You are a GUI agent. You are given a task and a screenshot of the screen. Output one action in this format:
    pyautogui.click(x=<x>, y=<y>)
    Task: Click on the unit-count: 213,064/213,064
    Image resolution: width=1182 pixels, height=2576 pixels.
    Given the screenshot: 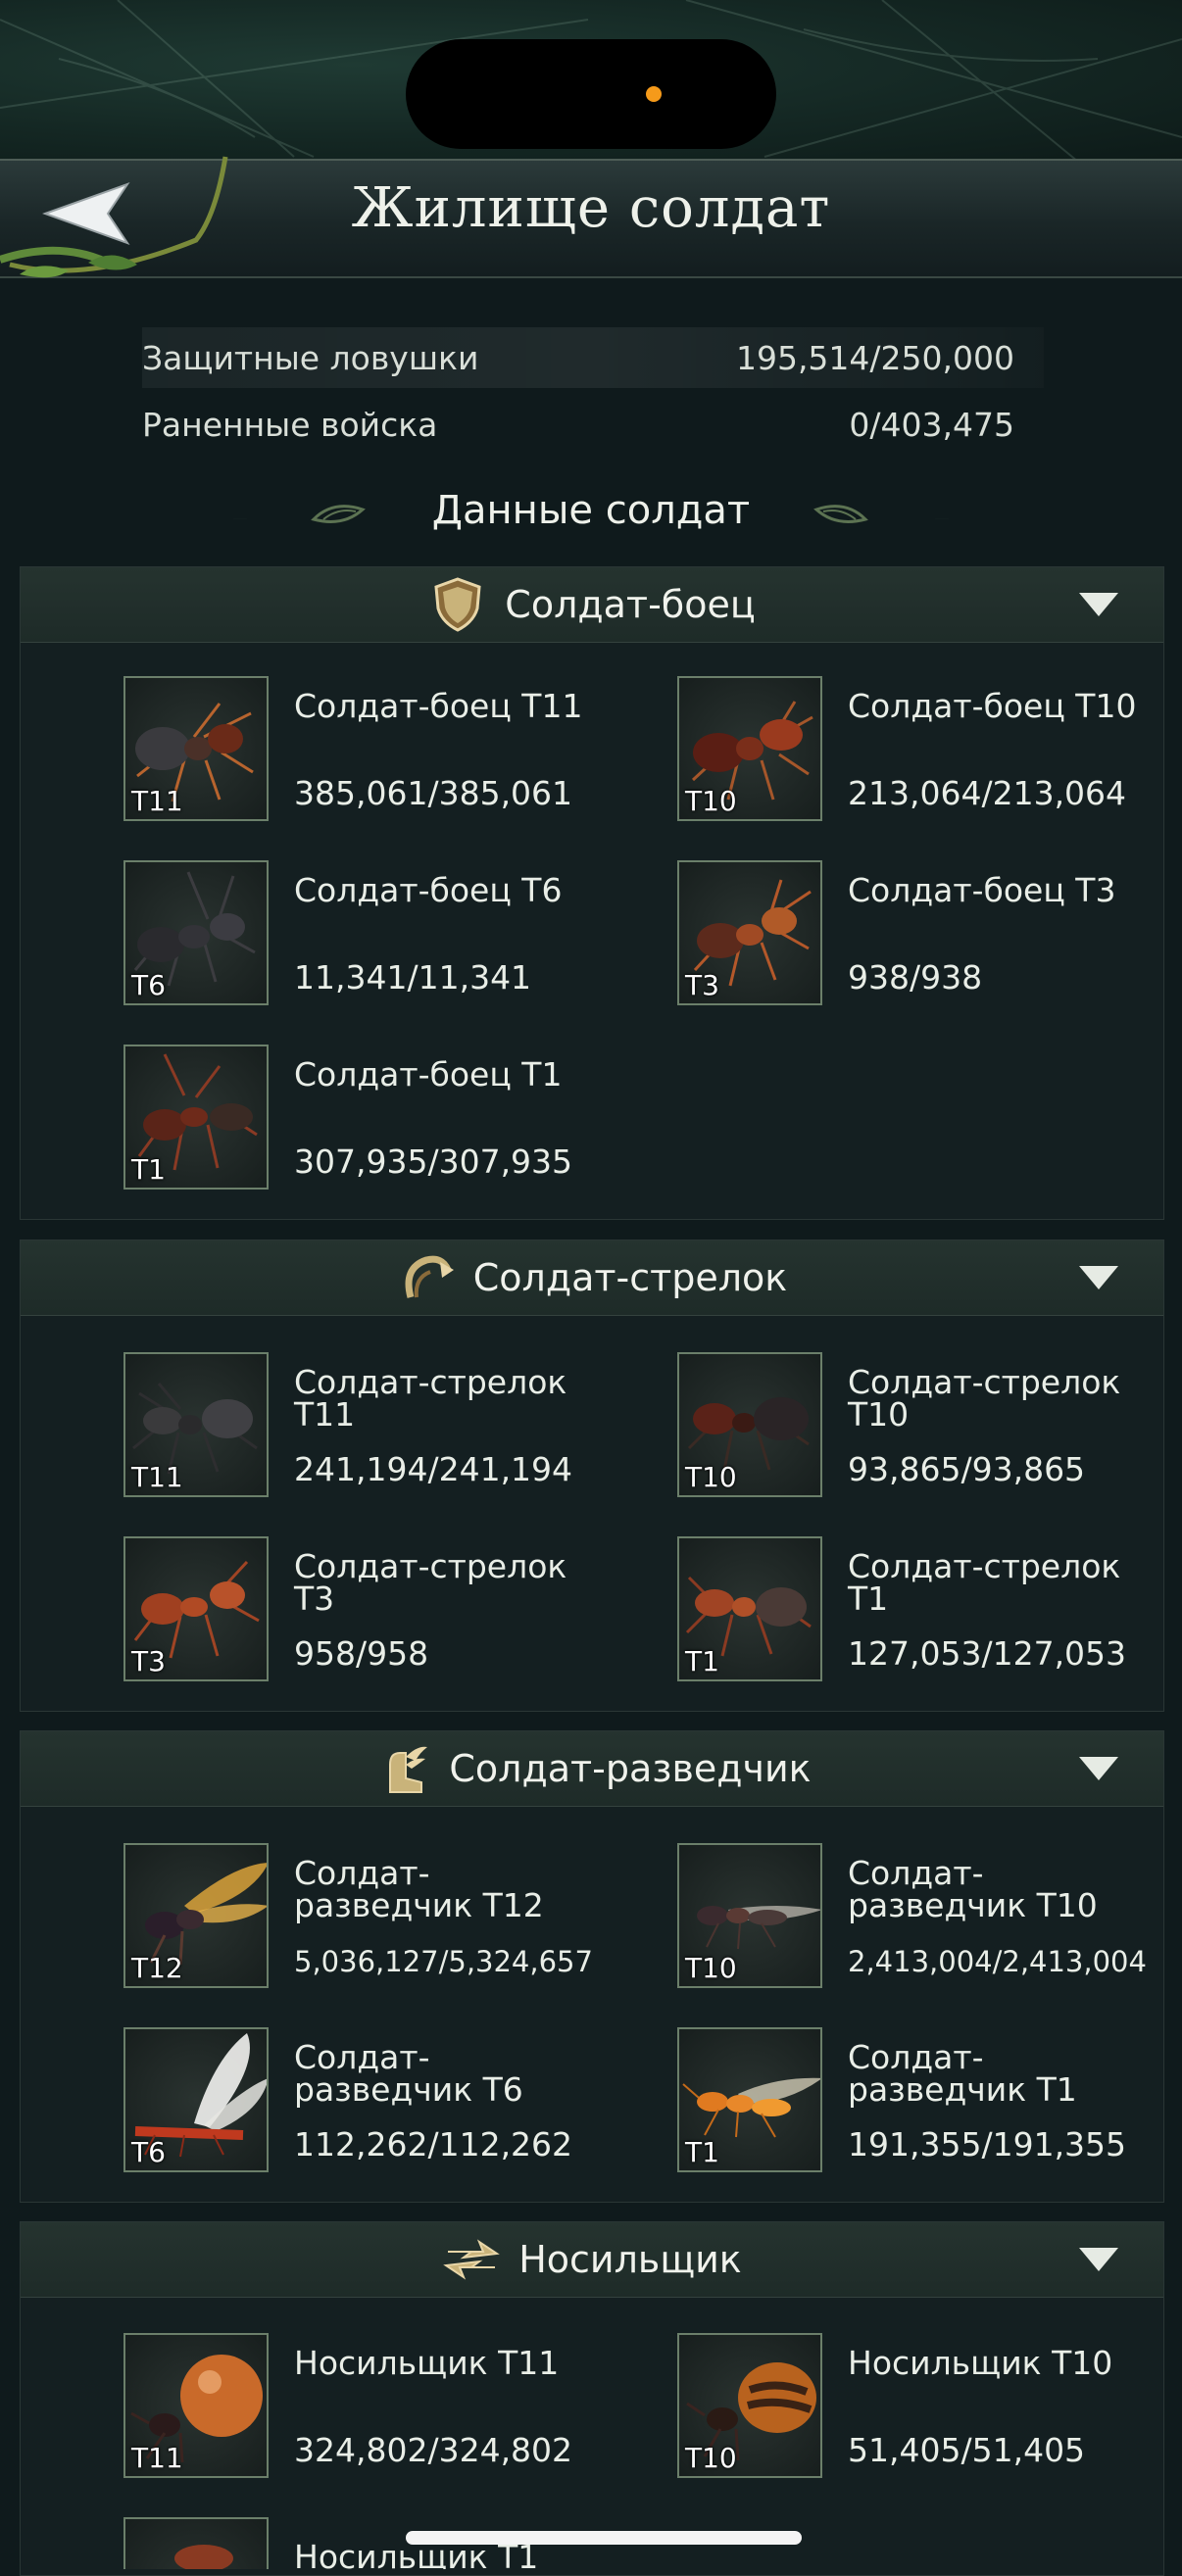 What is the action you would take?
    pyautogui.click(x=987, y=793)
    